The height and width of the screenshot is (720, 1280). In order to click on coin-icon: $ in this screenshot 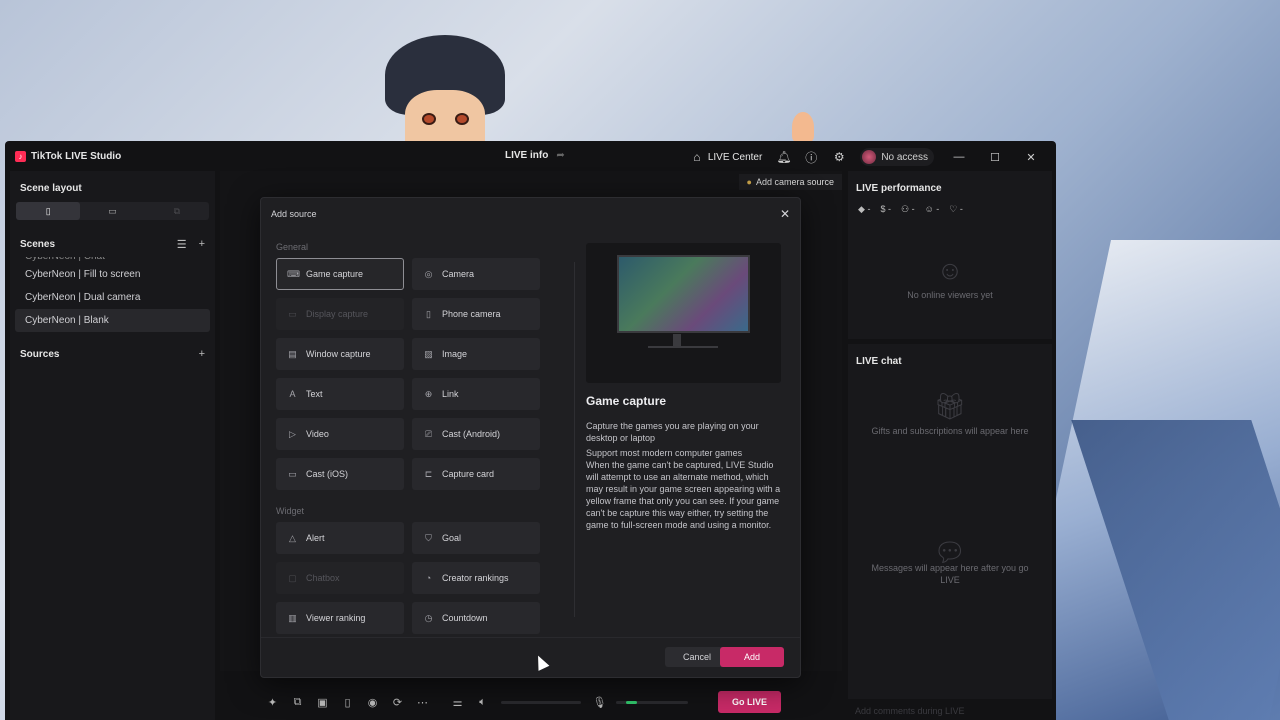, I will do `click(883, 209)`.